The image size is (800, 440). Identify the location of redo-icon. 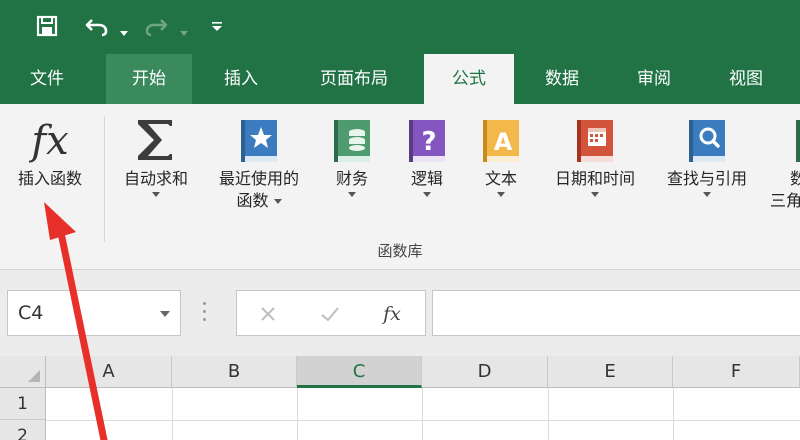
(157, 26).